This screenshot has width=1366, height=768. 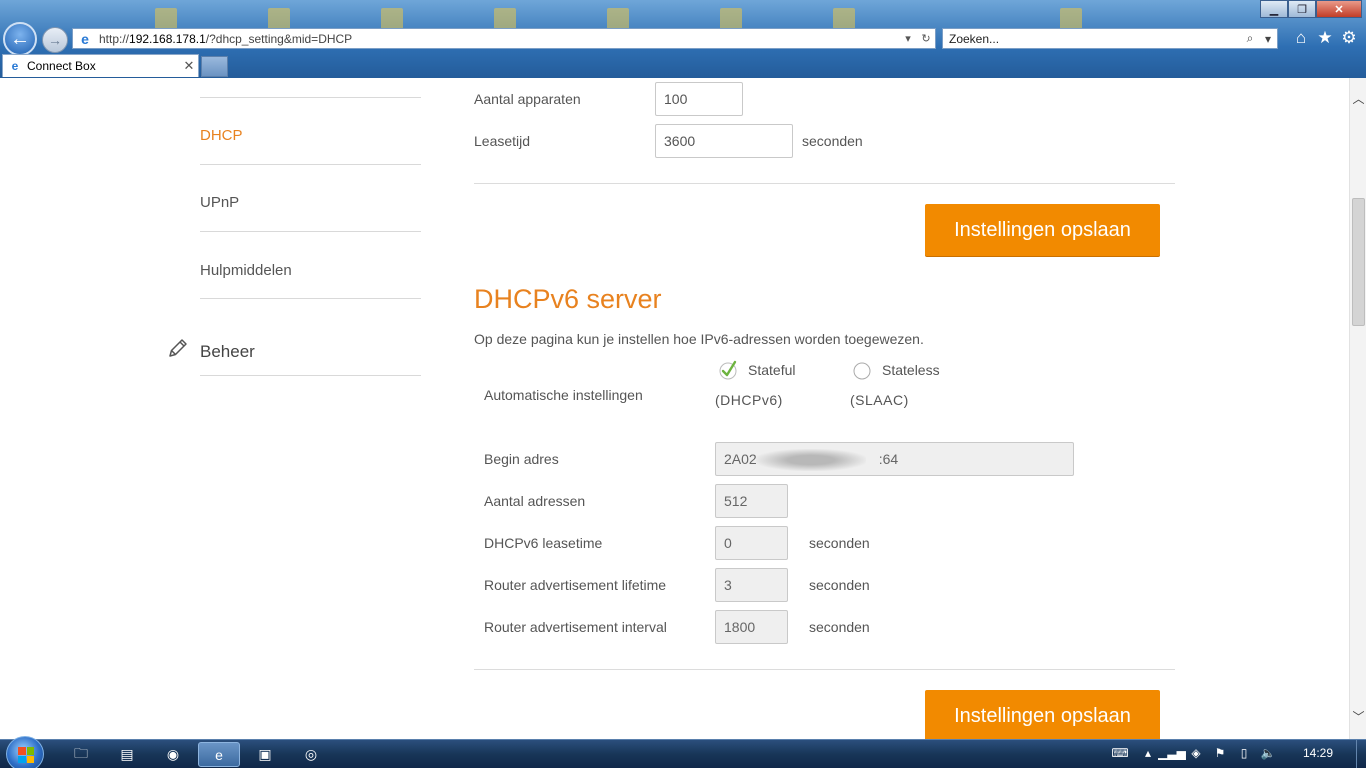 What do you see at coordinates (908, 38) in the screenshot?
I see `address-dropdown-icon: ▾` at bounding box center [908, 38].